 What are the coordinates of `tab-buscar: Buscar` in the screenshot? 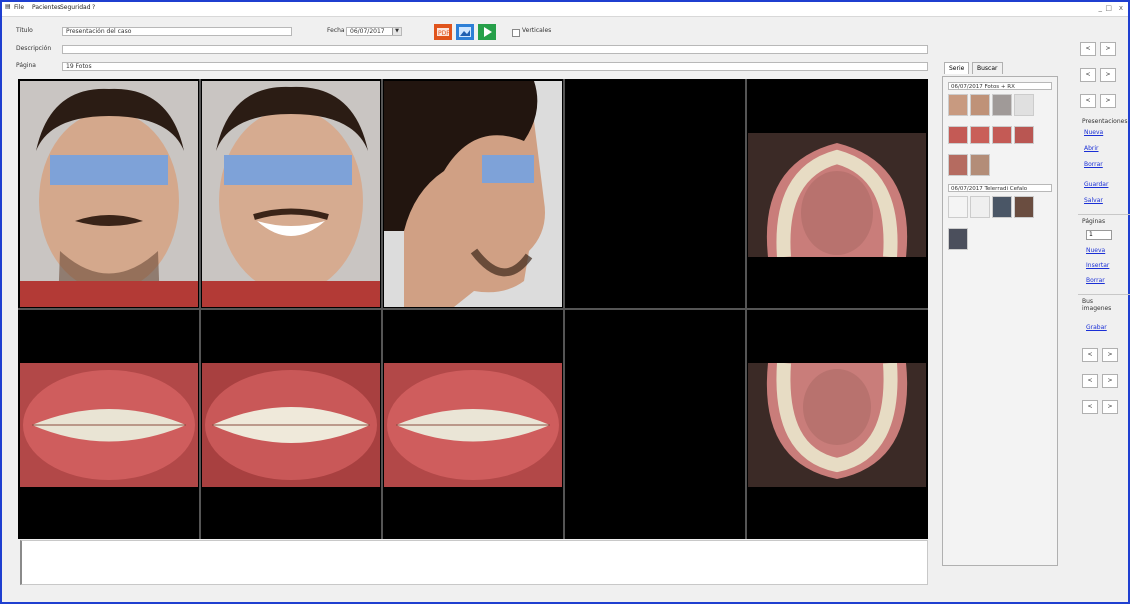 It's located at (987, 68).